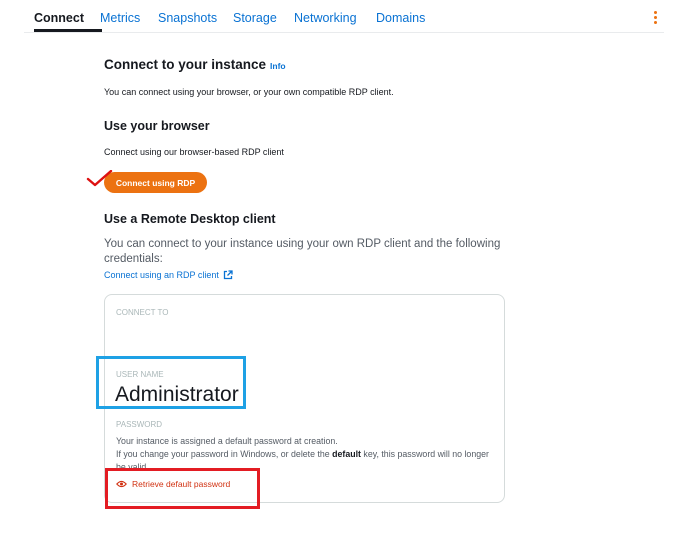 The width and height of the screenshot is (689, 546). What do you see at coordinates (120, 18) in the screenshot?
I see `tab-metrics: Metrics` at bounding box center [120, 18].